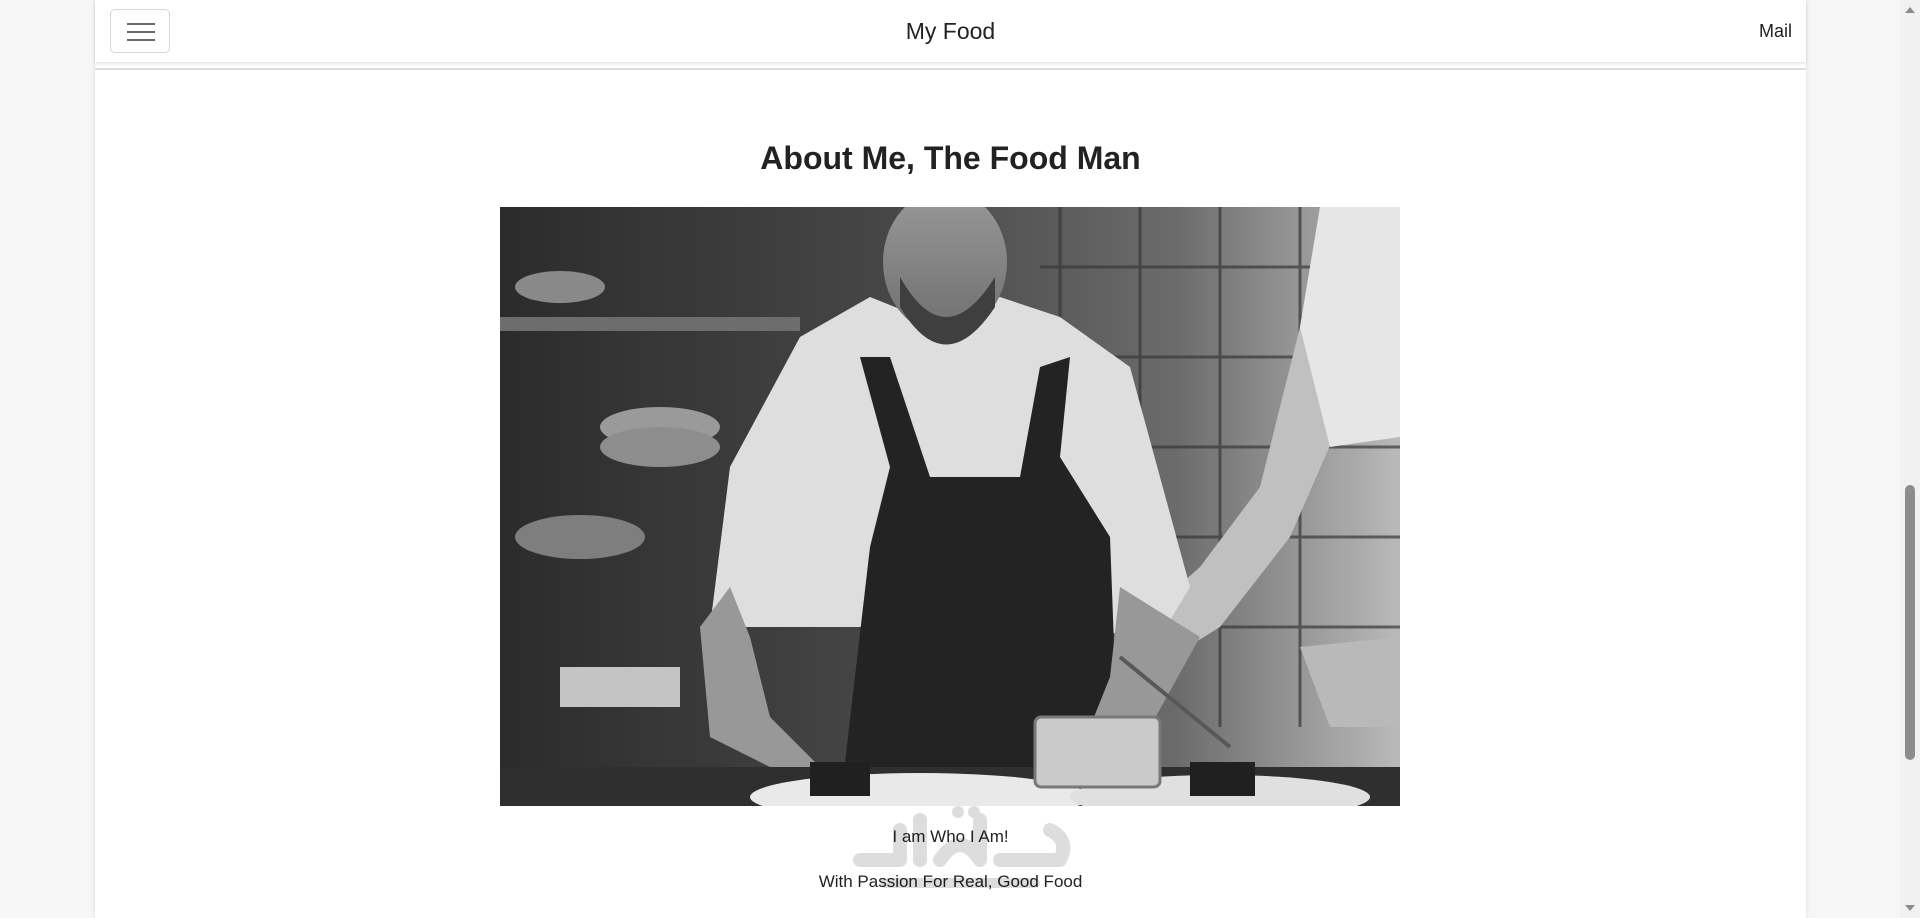 The height and width of the screenshot is (918, 1920). I want to click on caption-line-2: With Passion For Real, Good Food, so click(950, 881).